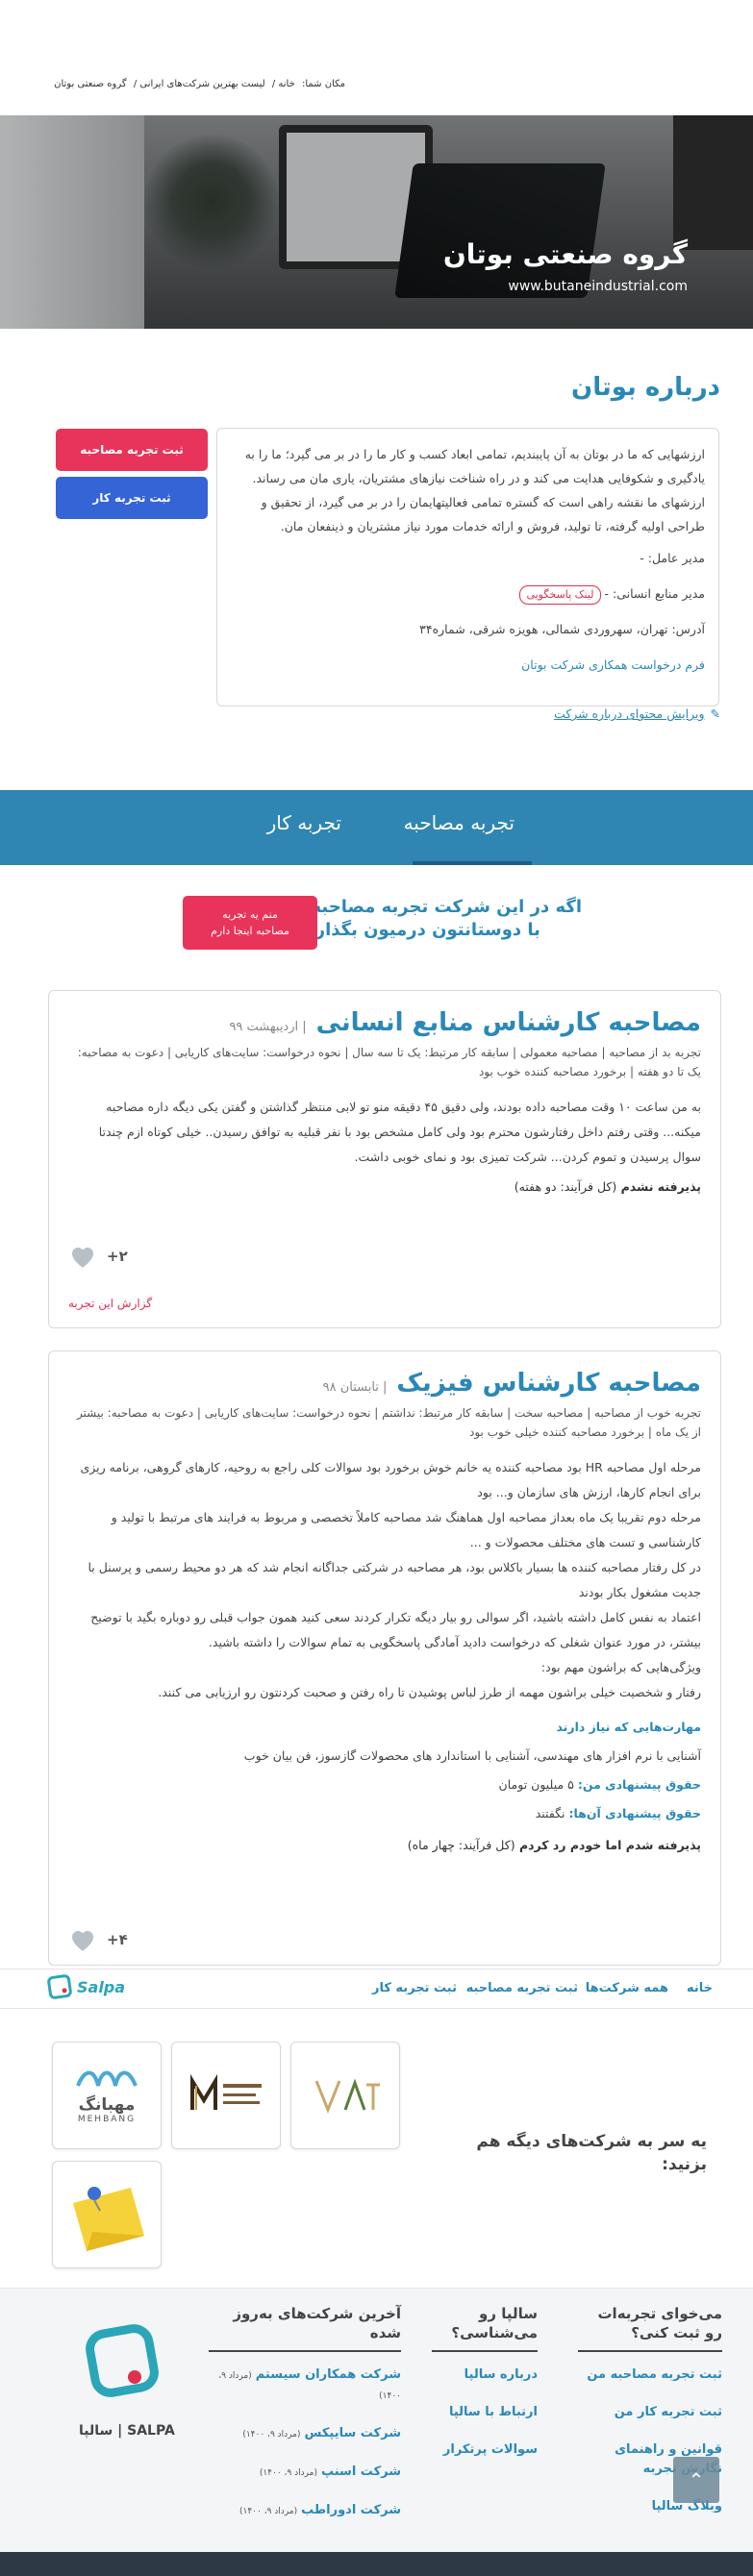  Describe the element at coordinates (250, 923) in the screenshot. I see `add-my-interview-button: منم یه تجربه مصاحبه اینجا دارم` at that location.